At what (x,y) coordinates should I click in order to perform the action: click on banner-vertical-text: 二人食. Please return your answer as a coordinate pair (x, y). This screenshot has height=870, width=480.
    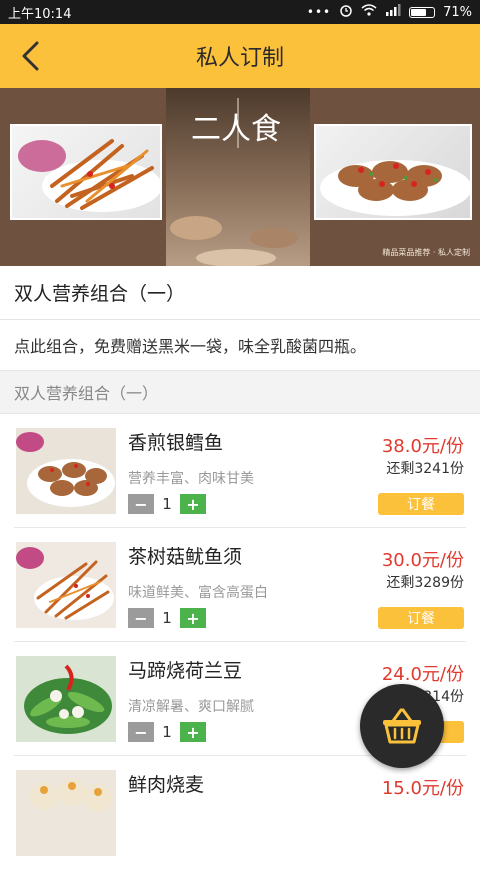
    Looking at the image, I should click on (236, 129).